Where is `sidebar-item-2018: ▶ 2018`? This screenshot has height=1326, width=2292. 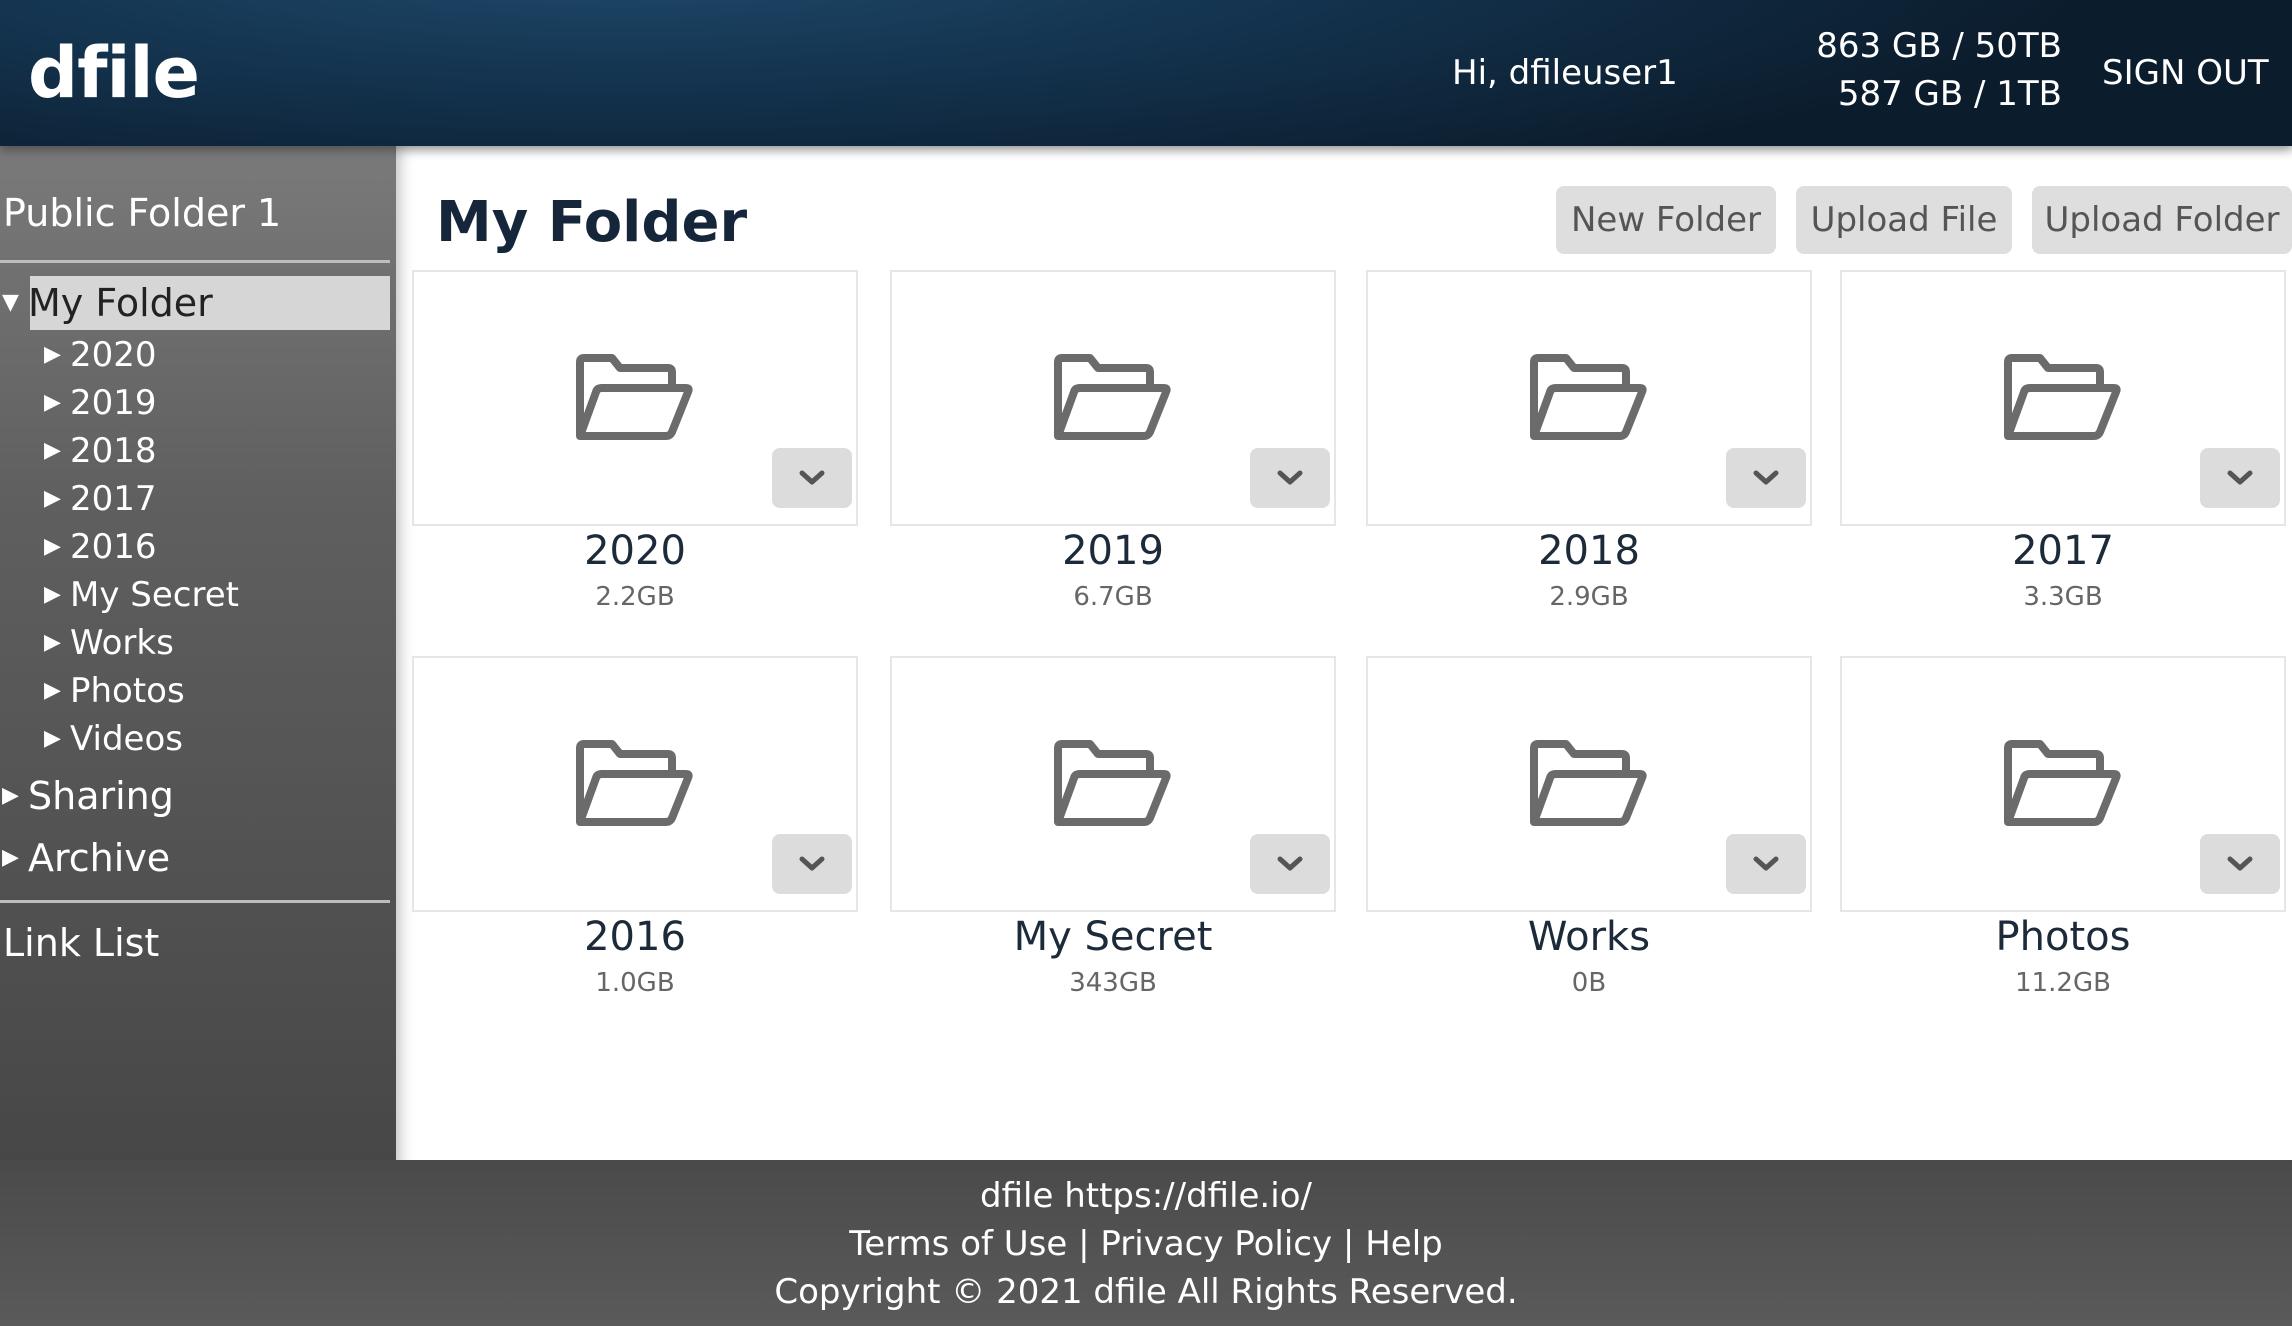
sidebar-item-2018: ▶ 2018 is located at coordinates (100, 451).